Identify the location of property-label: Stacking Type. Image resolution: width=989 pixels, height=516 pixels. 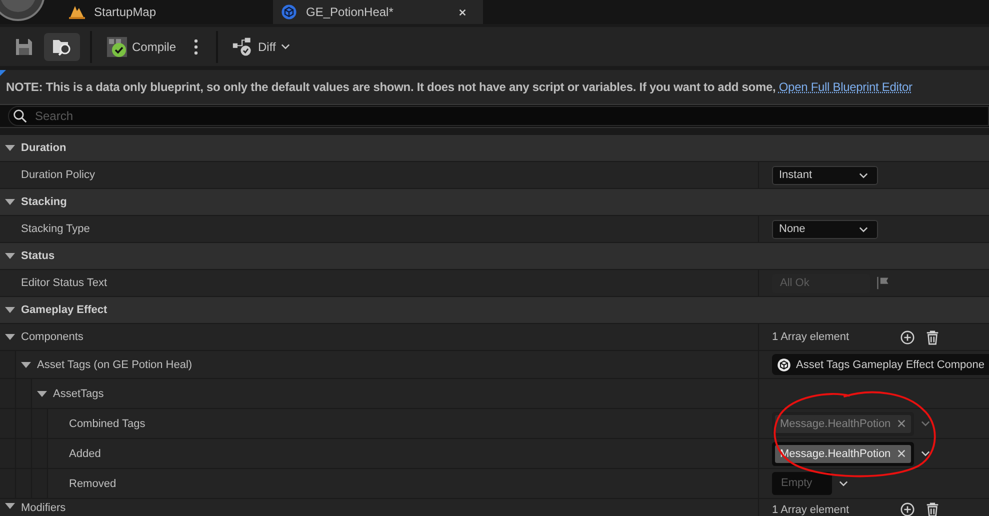
(55, 229).